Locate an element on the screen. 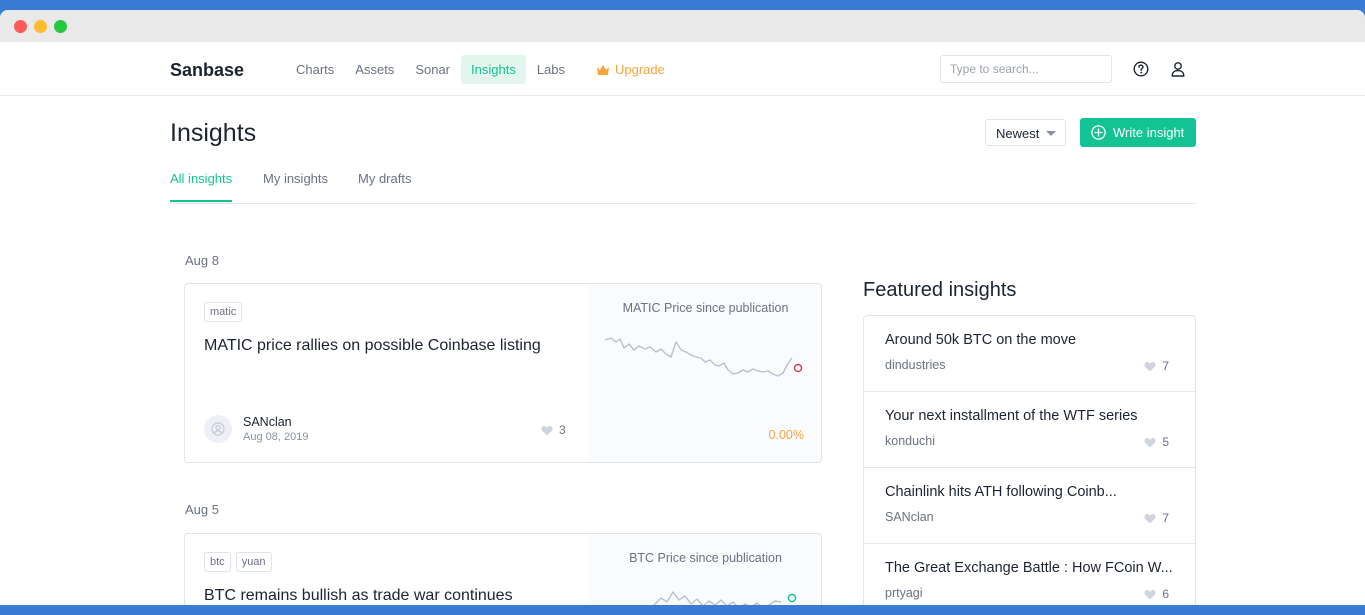 Image resolution: width=1365 pixels, height=615 pixels. user-account-icon is located at coordinates (1178, 69).